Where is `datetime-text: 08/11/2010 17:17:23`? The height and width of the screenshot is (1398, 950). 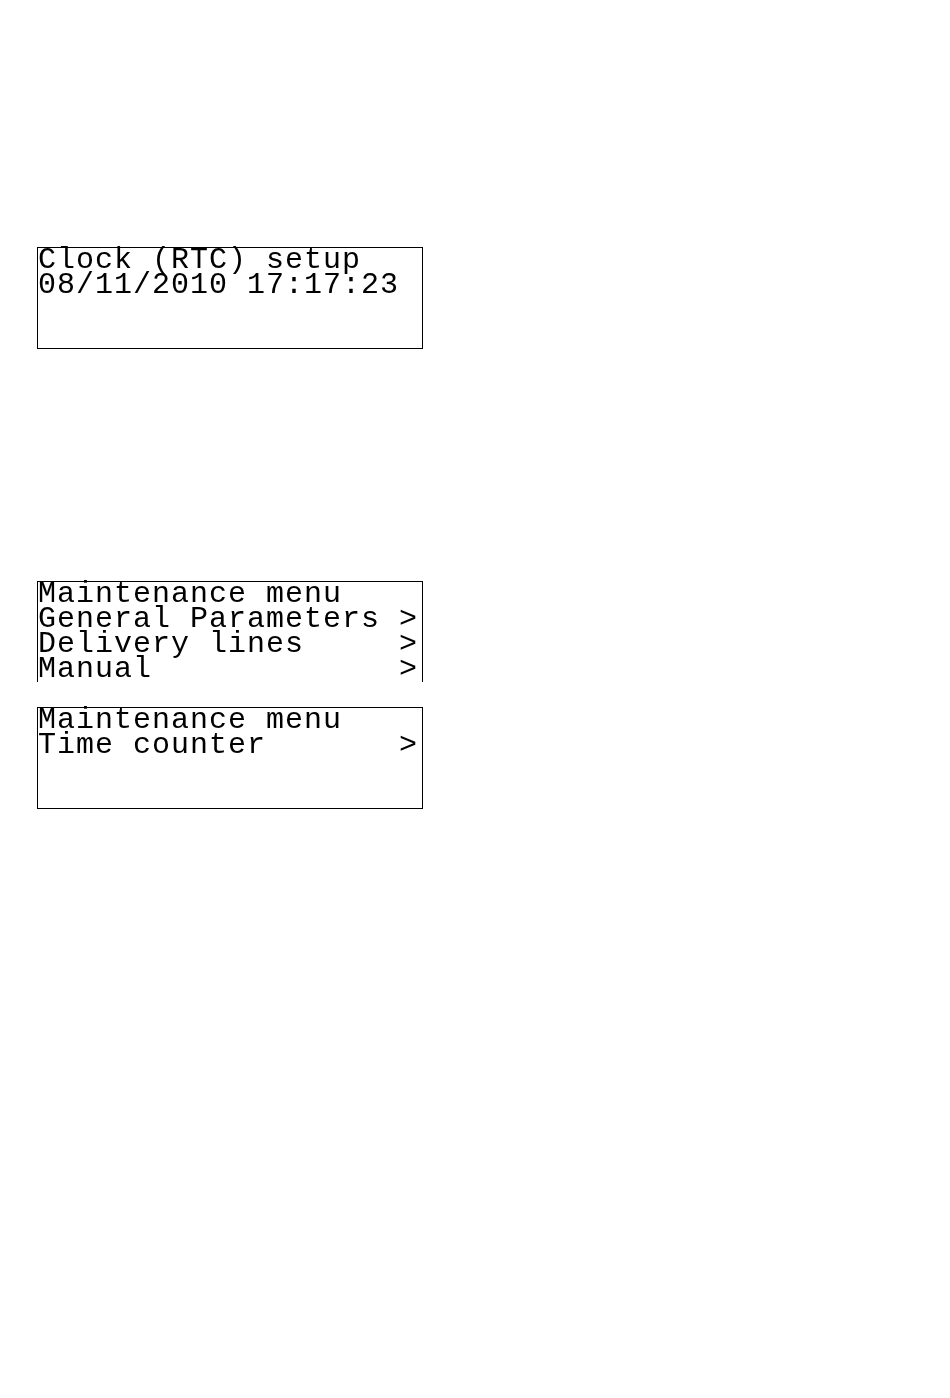 datetime-text: 08/11/2010 17:17:23 is located at coordinates (219, 285).